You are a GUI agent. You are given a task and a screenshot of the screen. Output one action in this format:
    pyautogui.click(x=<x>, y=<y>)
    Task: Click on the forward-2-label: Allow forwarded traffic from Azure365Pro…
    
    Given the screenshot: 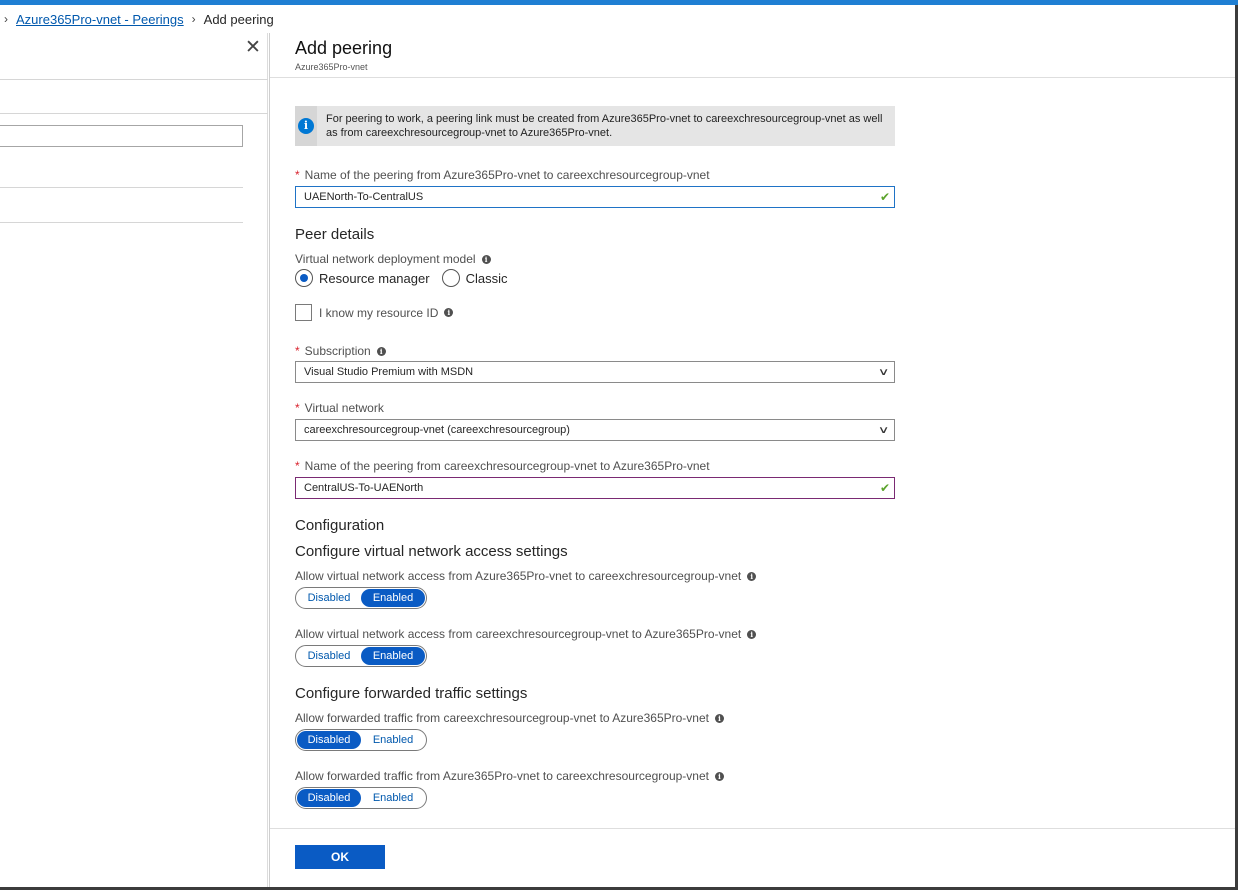 What is the action you would take?
    pyautogui.click(x=509, y=776)
    